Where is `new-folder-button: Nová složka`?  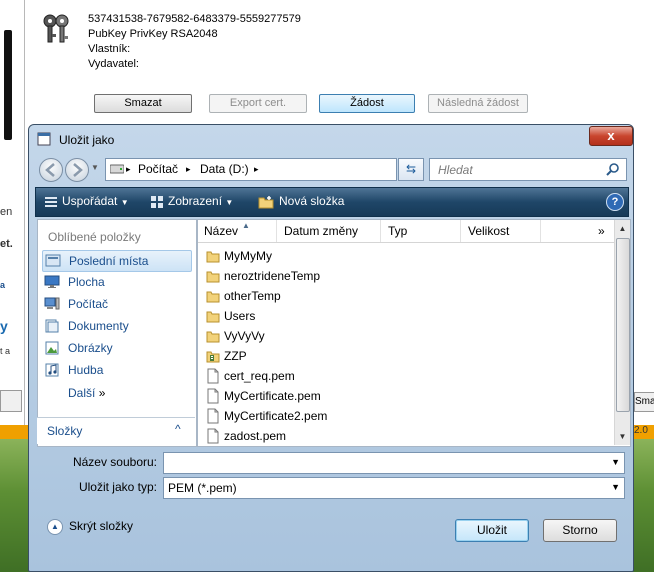 new-folder-button: Nová složka is located at coordinates (311, 201).